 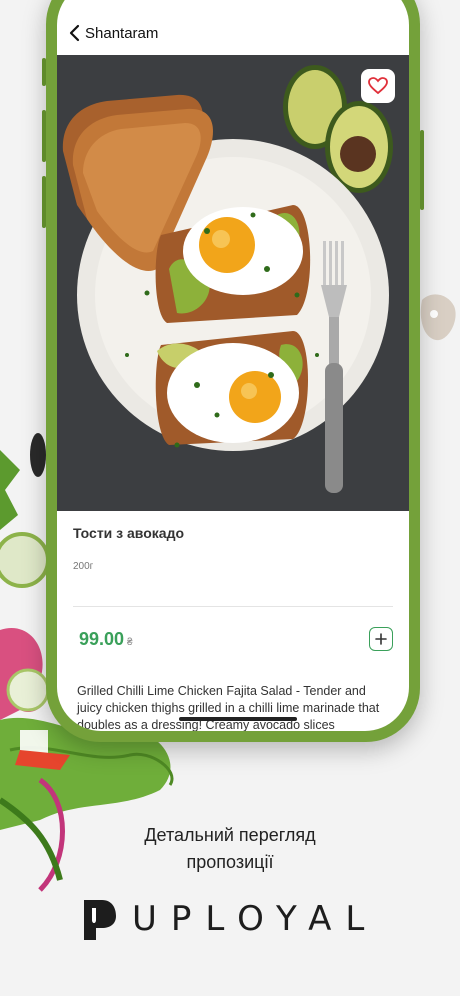 I want to click on product-price: 99.00 ₴, so click(x=106, y=639).